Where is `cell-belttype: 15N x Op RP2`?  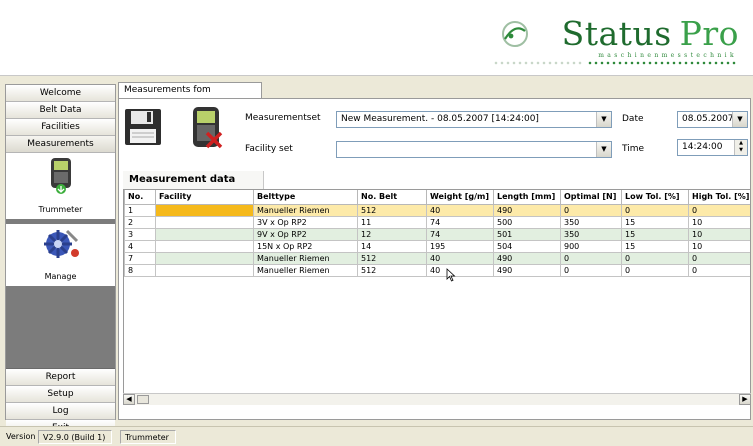
cell-belttype: 15N x Op RP2 is located at coordinates (305, 246).